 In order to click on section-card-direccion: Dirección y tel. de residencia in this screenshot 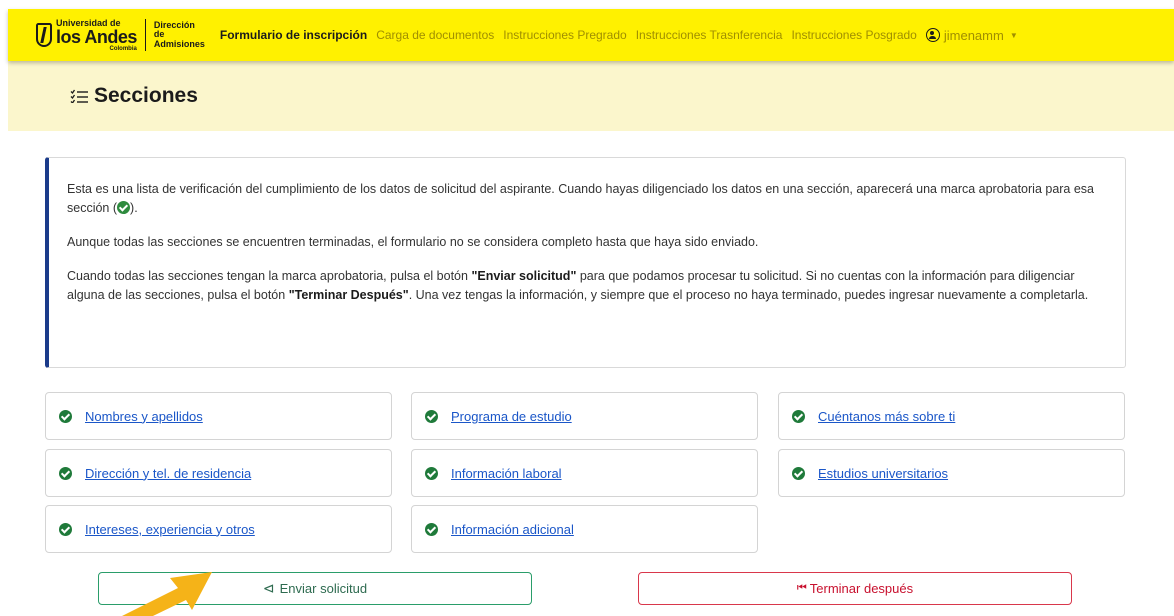, I will do `click(218, 473)`.